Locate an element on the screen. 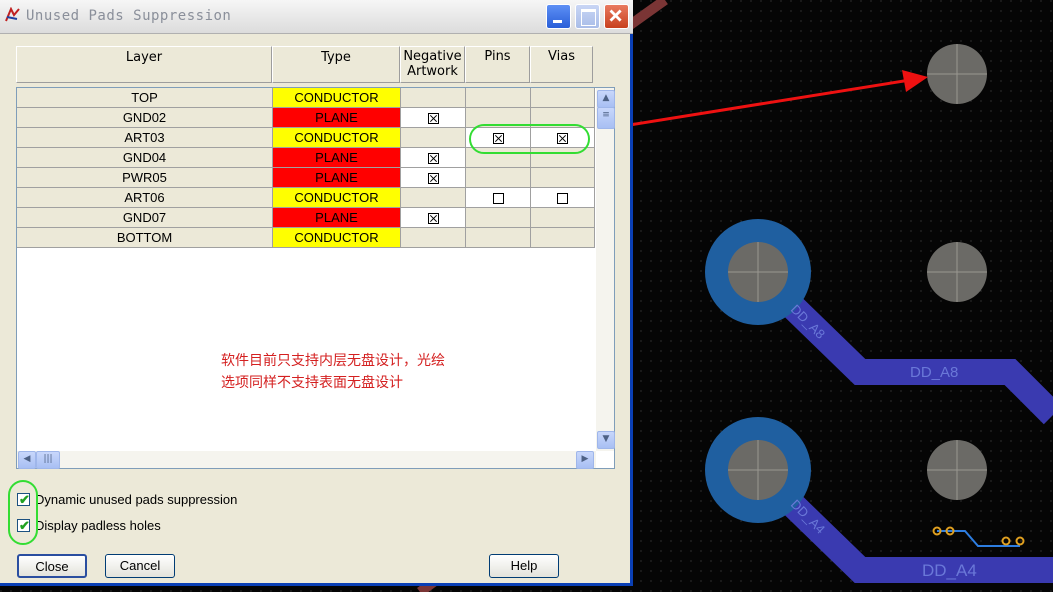 Image resolution: width=1053 pixels, height=592 pixels. layer-cell: PWR05 is located at coordinates (145, 178).